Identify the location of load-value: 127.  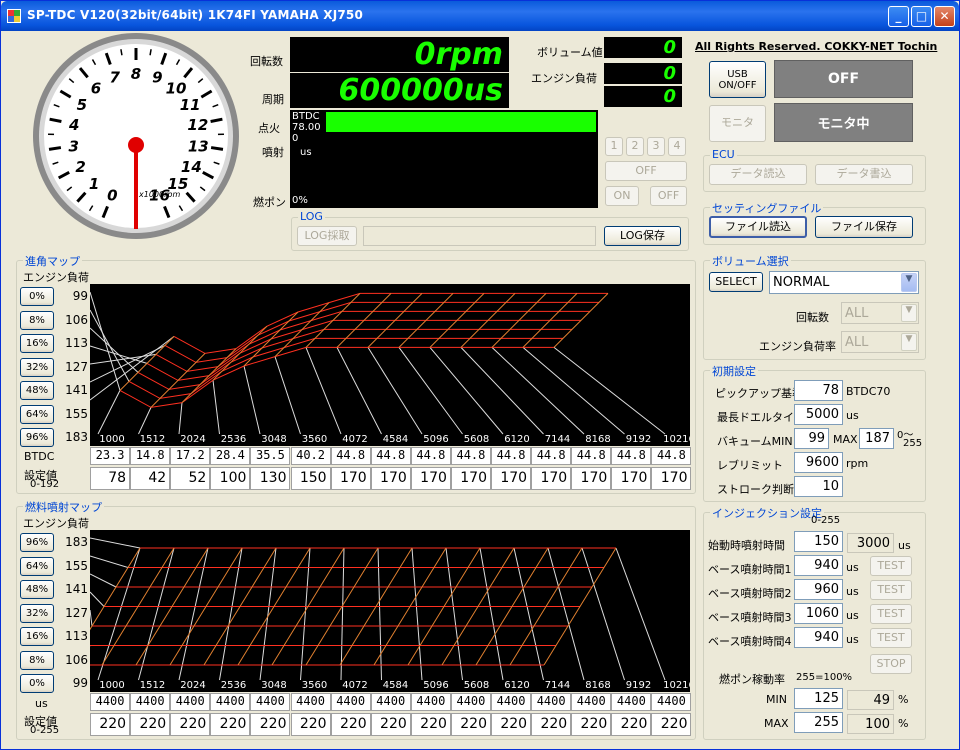
(76, 612).